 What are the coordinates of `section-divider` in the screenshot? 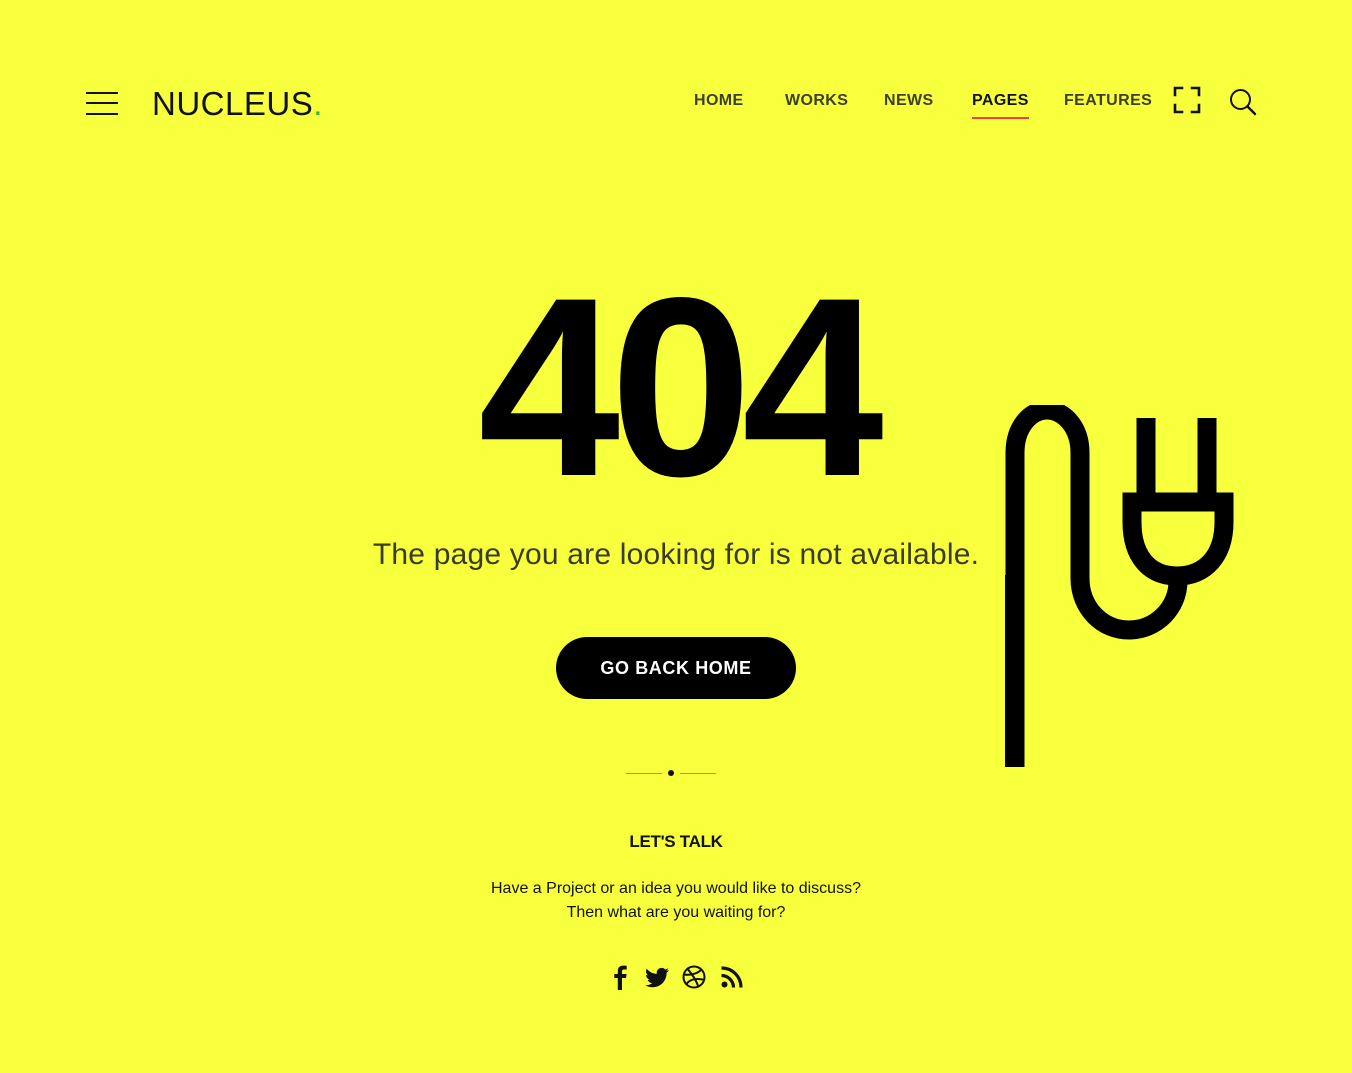 It's located at (671, 774).